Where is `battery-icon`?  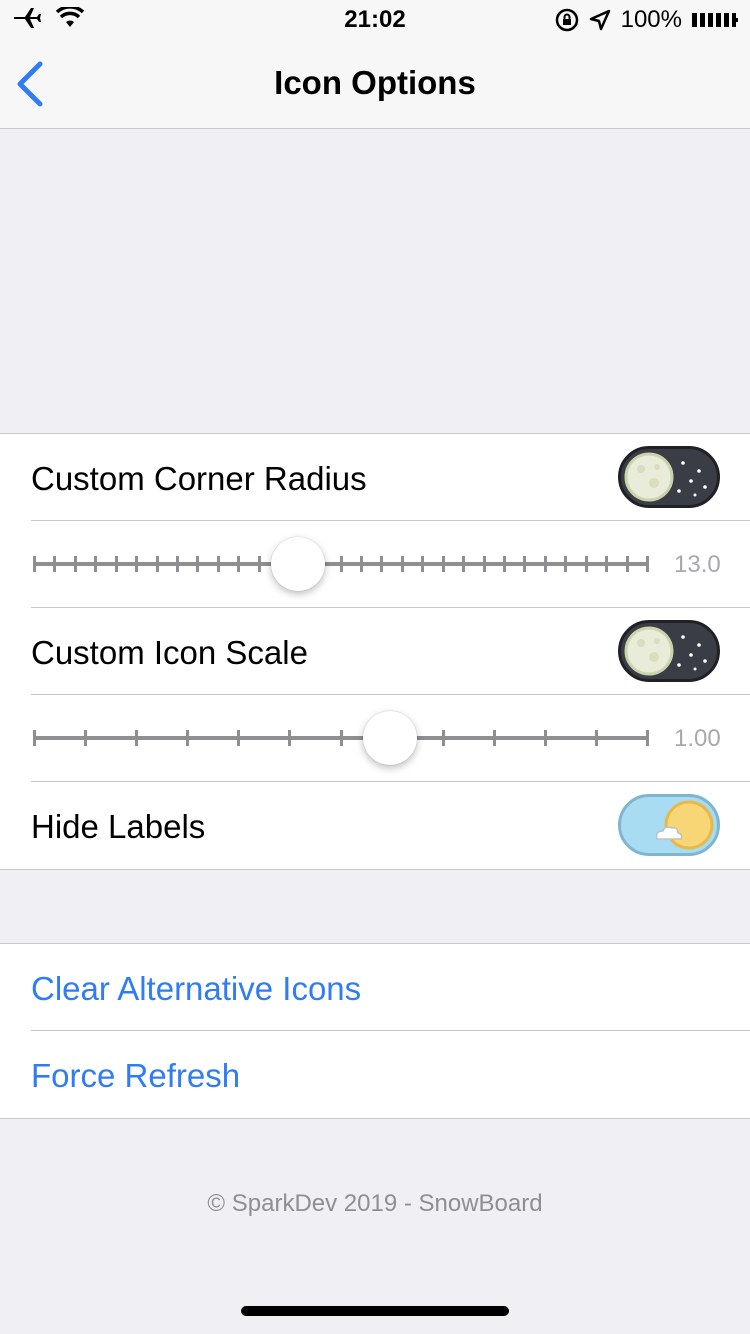 battery-icon is located at coordinates (715, 20).